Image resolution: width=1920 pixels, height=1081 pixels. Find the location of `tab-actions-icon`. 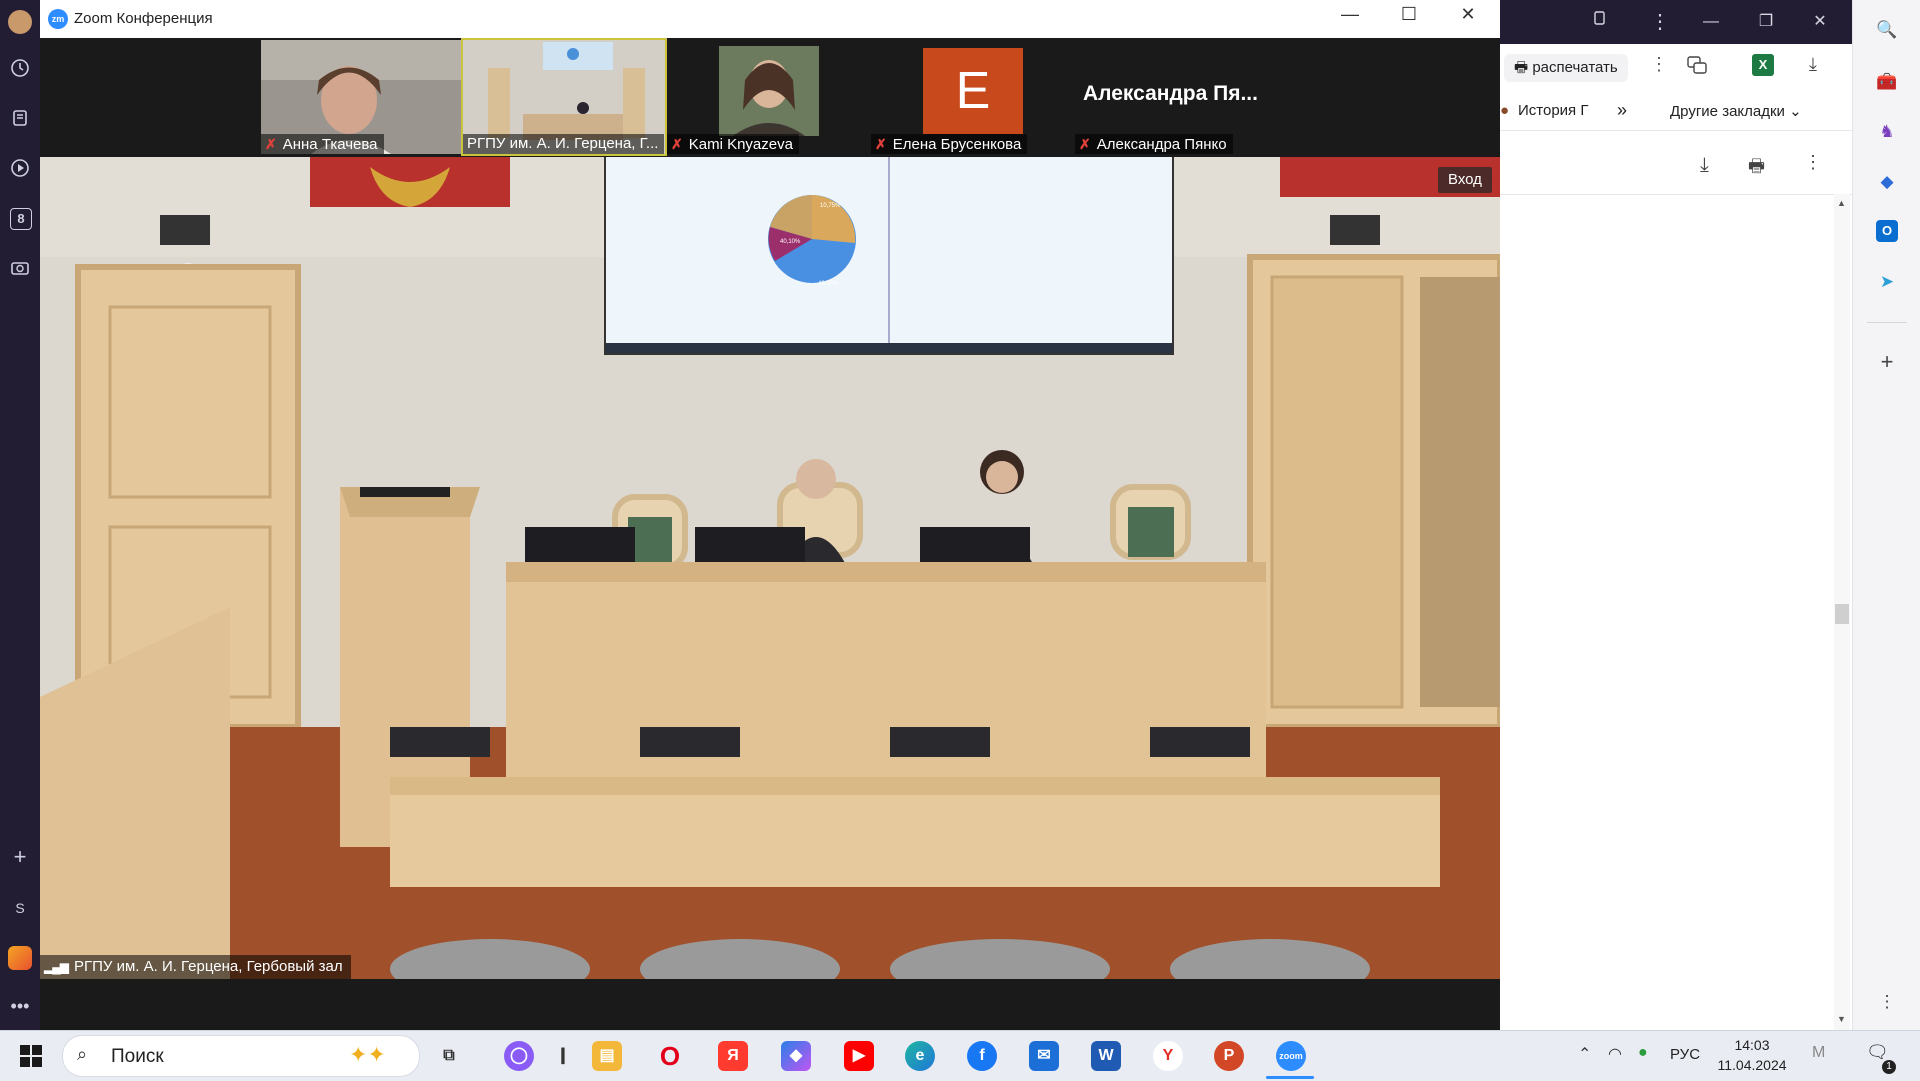

tab-actions-icon is located at coordinates (1600, 22).